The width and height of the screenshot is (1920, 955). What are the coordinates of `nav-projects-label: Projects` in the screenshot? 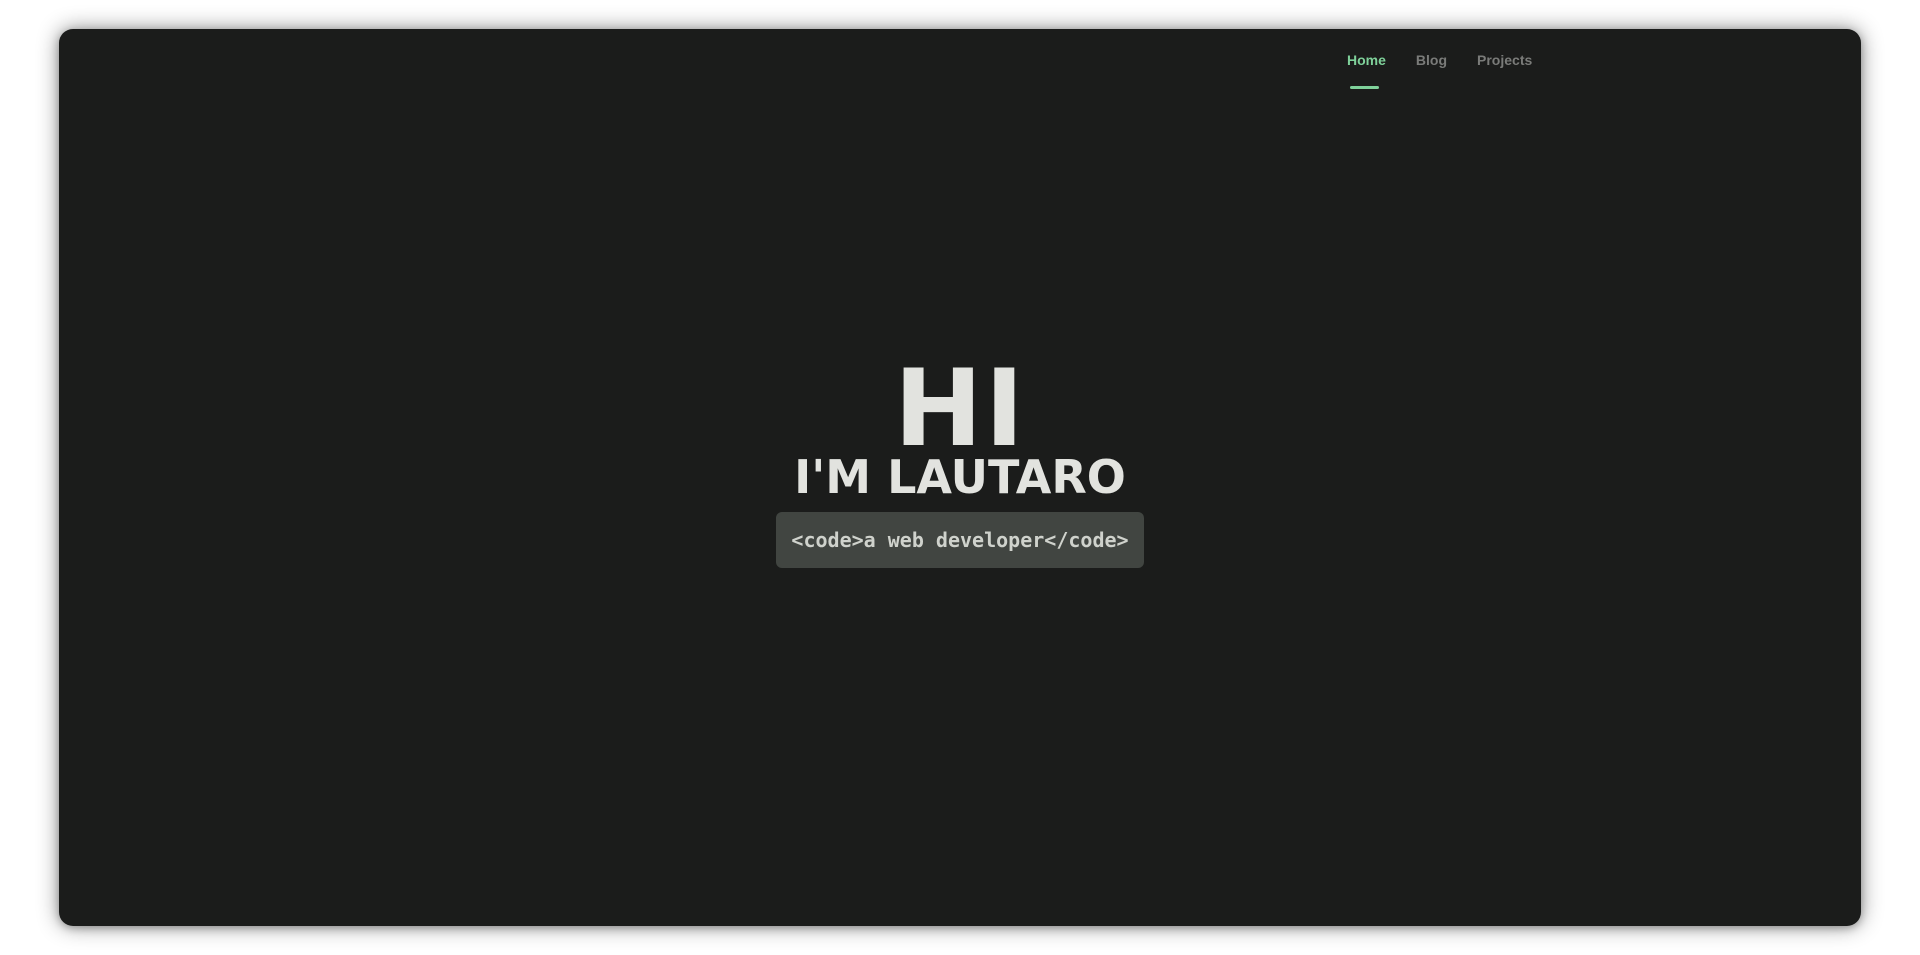 It's located at (1505, 60).